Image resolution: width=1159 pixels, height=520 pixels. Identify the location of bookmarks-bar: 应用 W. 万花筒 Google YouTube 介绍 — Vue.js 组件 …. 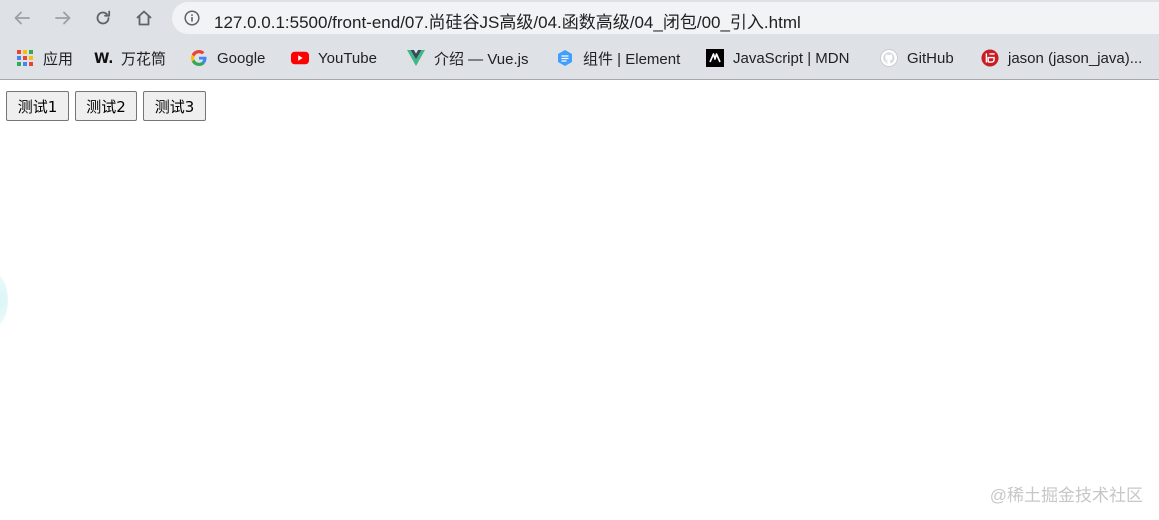
(579, 58).